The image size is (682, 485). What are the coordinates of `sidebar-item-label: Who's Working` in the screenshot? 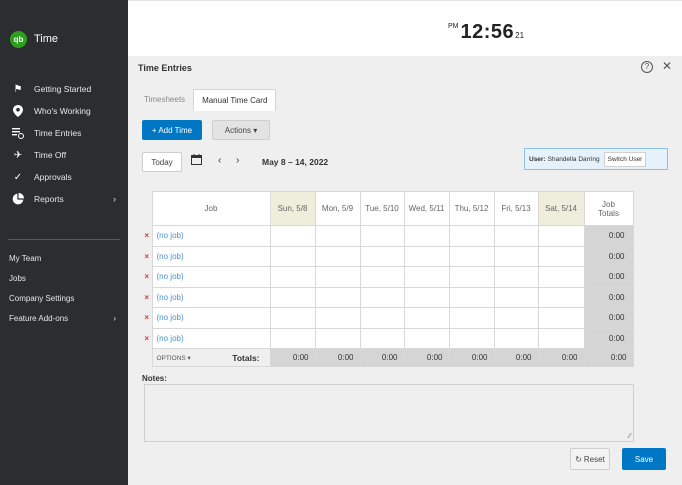 It's located at (62, 111).